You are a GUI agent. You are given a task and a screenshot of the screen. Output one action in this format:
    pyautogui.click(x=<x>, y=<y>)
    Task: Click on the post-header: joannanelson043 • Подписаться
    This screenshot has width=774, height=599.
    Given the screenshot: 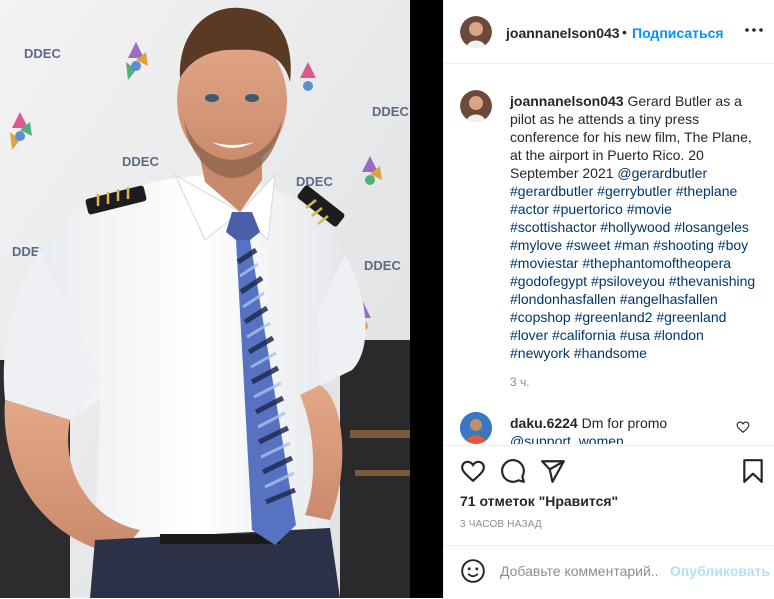 What is the action you would take?
    pyautogui.click(x=609, y=32)
    